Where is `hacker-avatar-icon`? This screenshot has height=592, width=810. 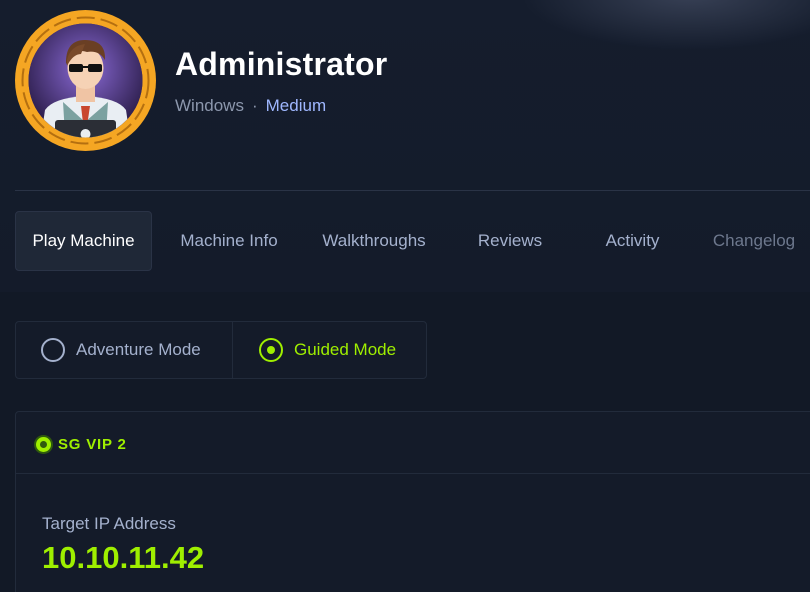 hacker-avatar-icon is located at coordinates (85, 80).